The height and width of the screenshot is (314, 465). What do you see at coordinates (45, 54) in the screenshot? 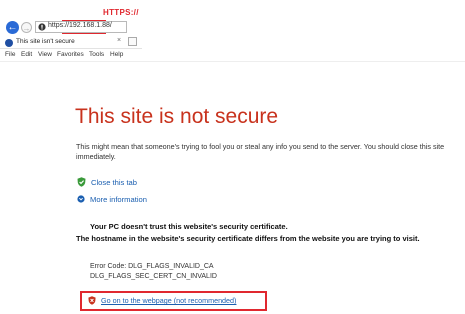
I see `menu-view: View` at bounding box center [45, 54].